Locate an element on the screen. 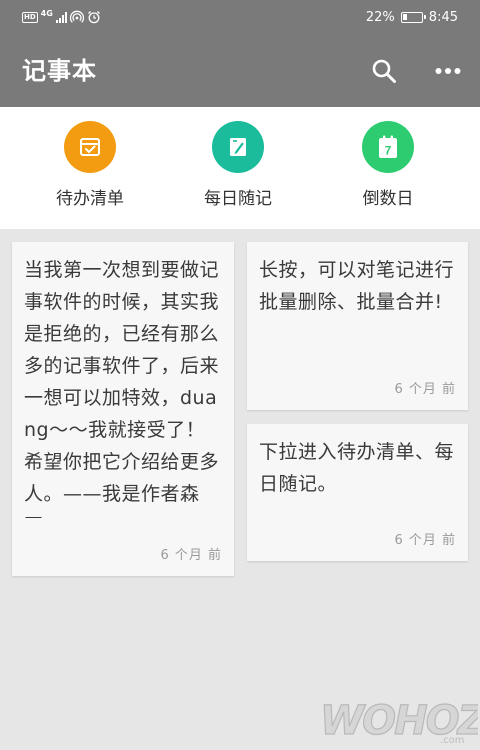 The image size is (480, 750). quick-action-countdown: 7 倒数日 is located at coordinates (388, 171).